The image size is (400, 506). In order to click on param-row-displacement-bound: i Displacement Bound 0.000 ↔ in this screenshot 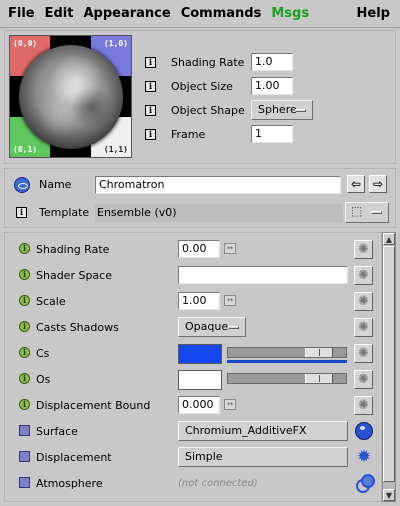, I will do `click(193, 405)`.